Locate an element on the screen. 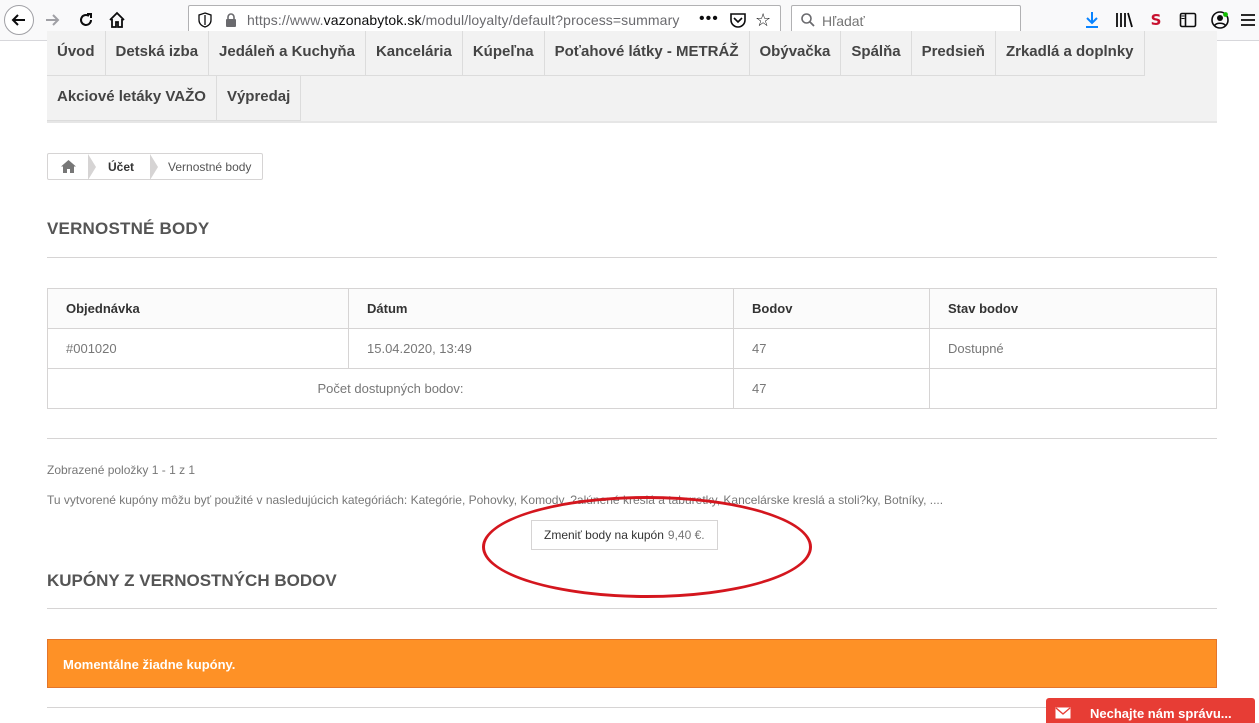 The image size is (1259, 723). total-points-value: 47 is located at coordinates (831, 388).